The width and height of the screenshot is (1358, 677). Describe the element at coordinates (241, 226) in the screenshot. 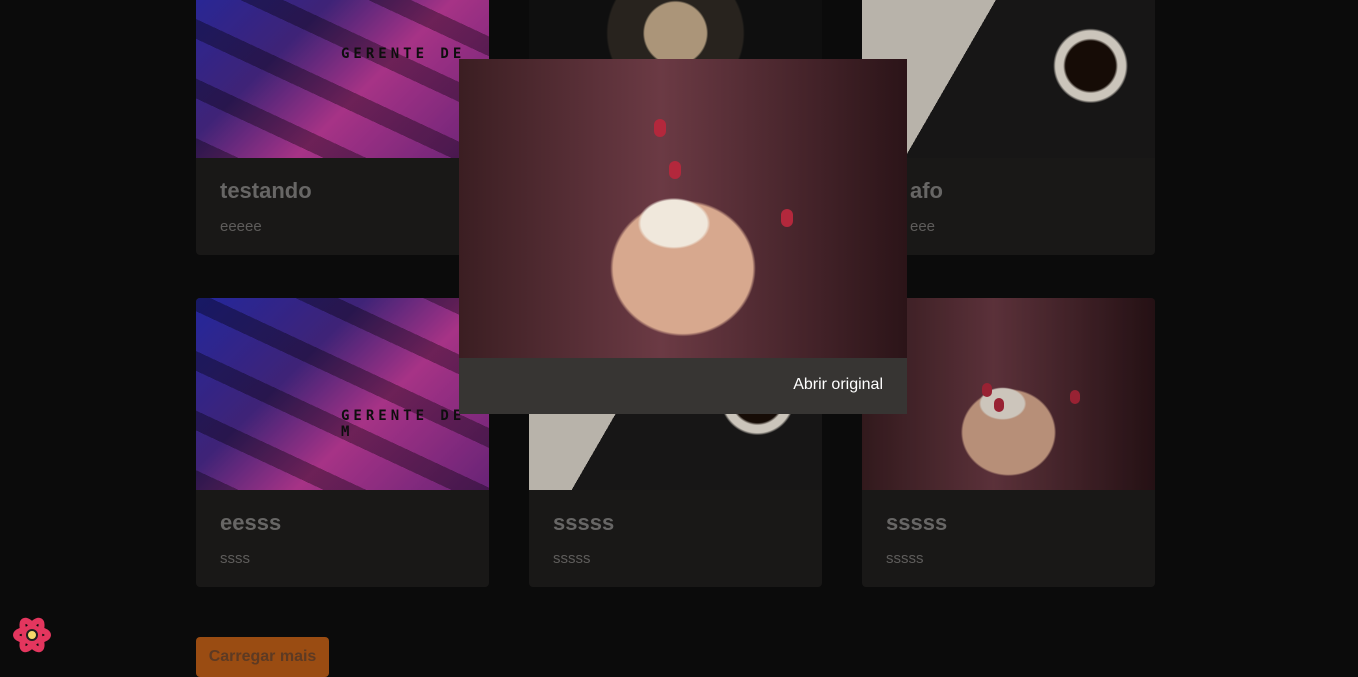

I see `card-description: eeeee` at that location.